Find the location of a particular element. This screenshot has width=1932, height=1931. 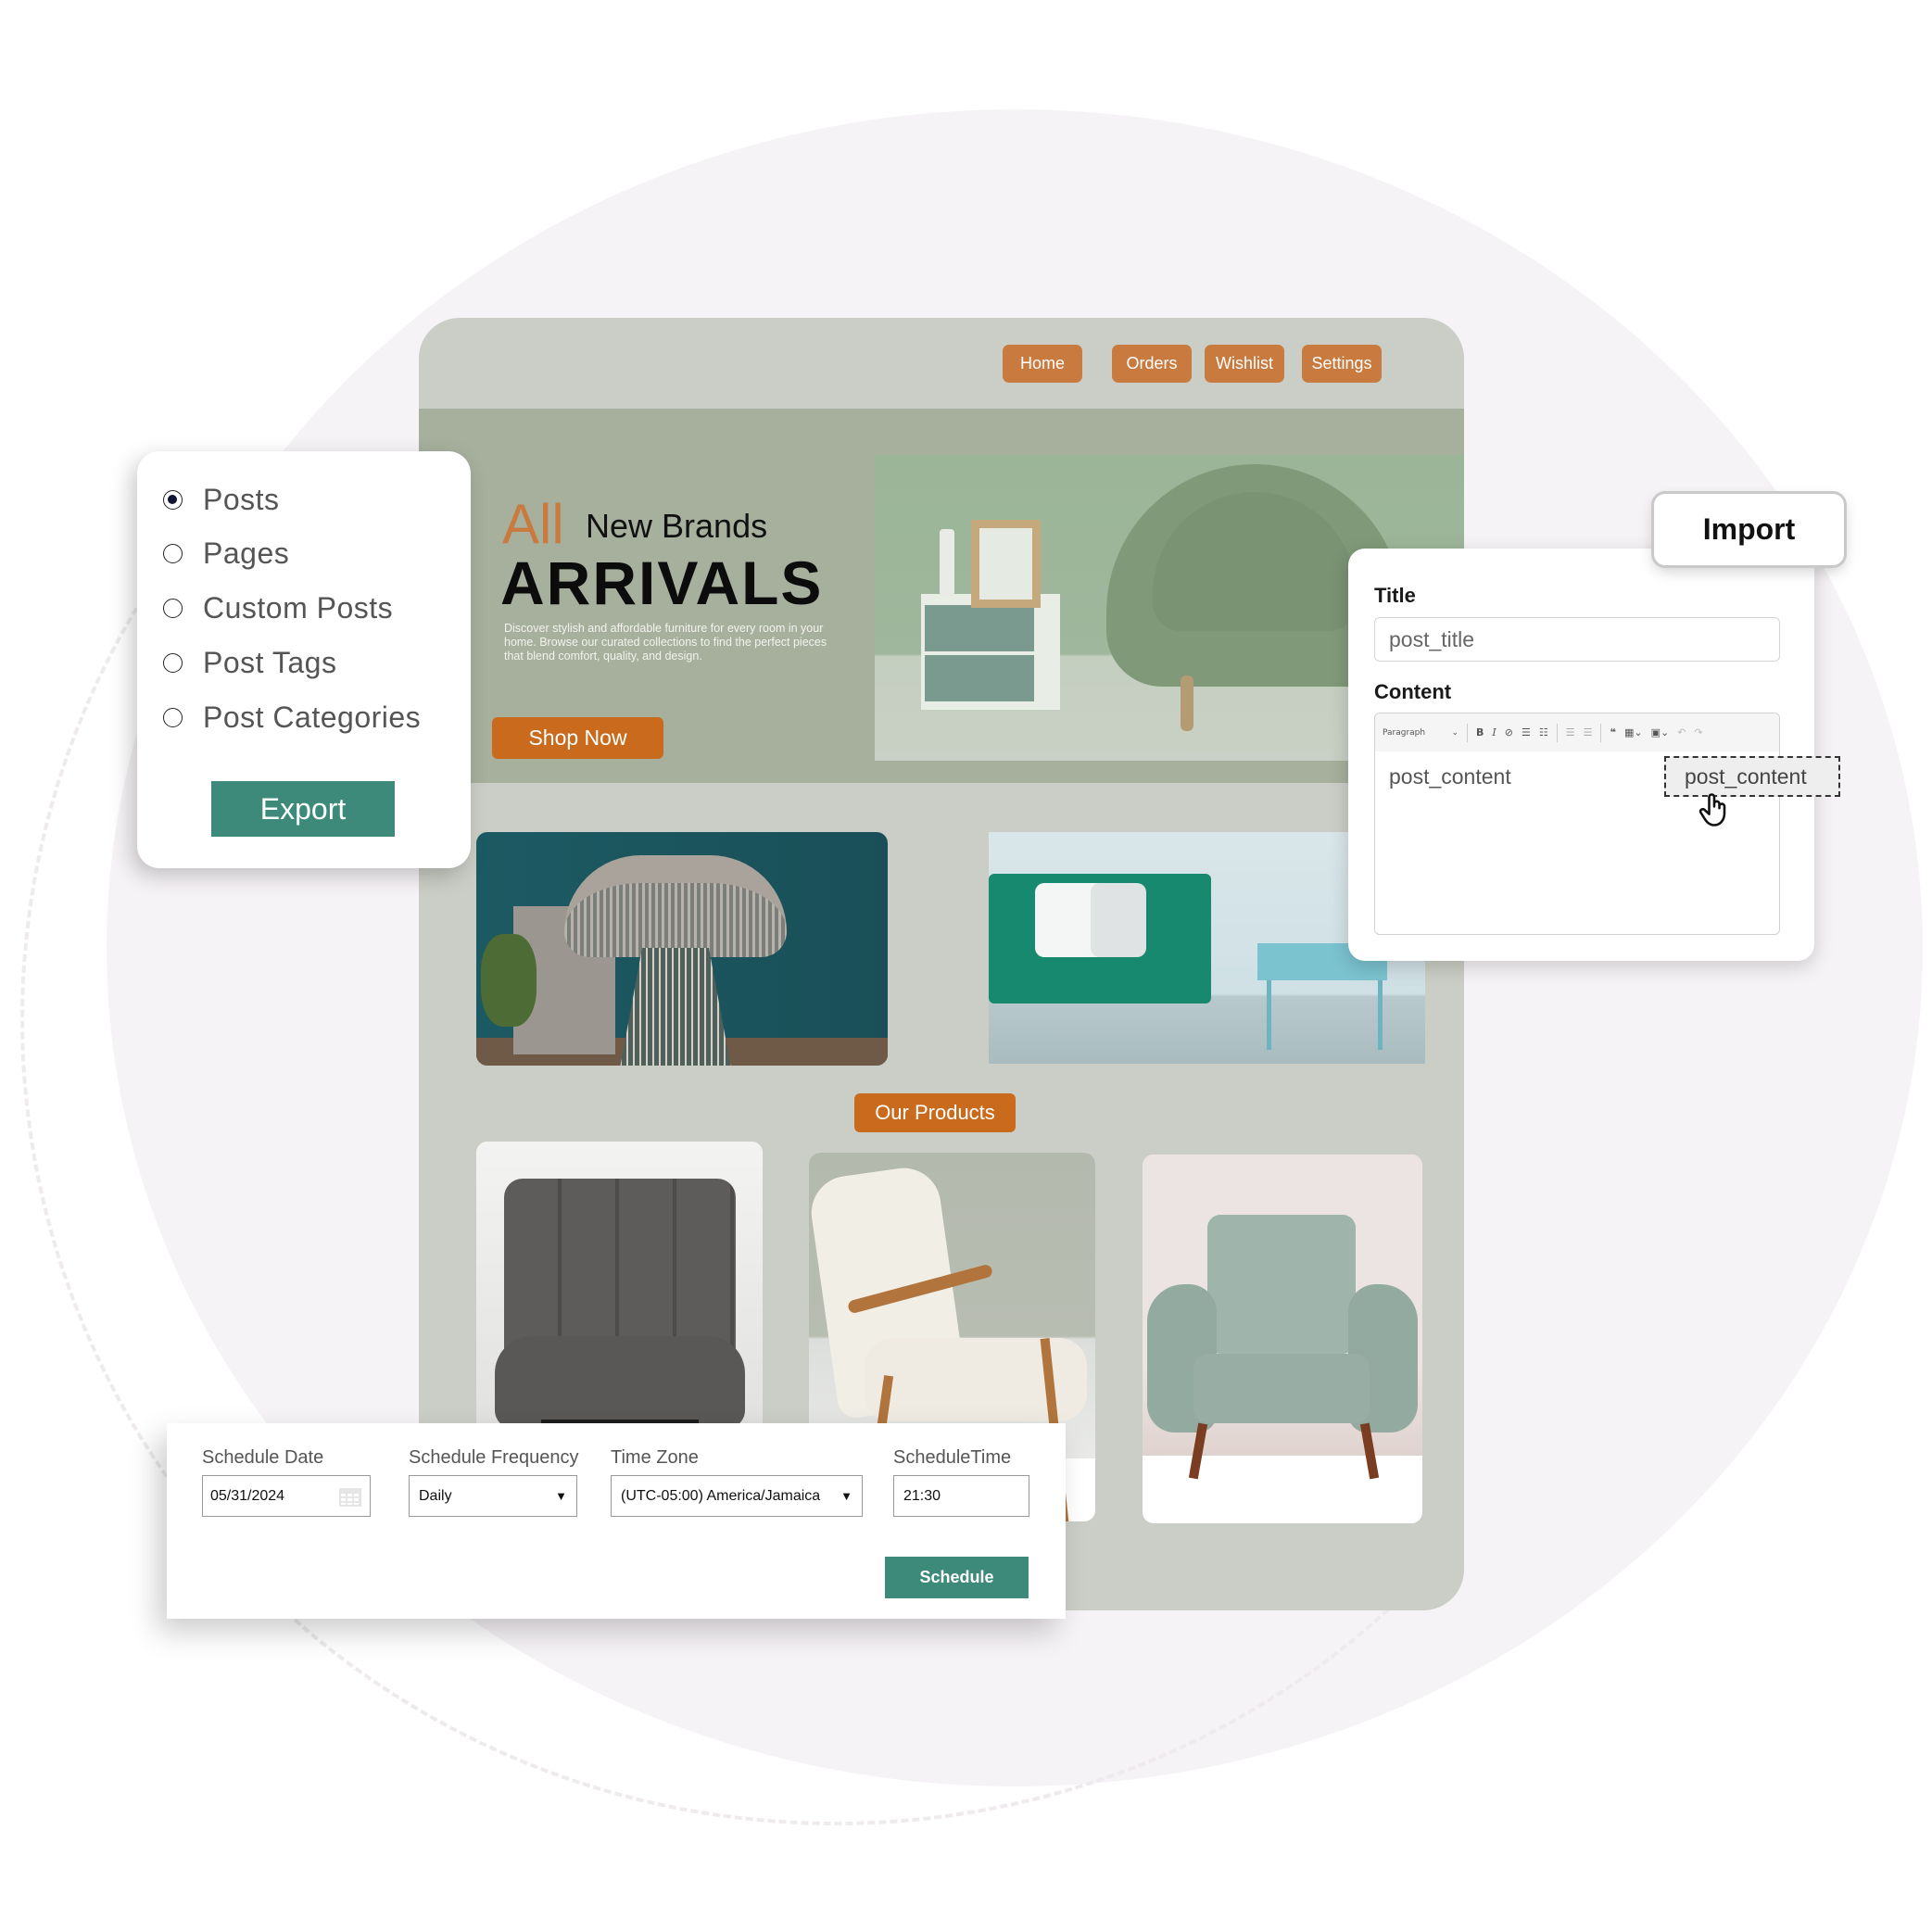

option-label: Pages is located at coordinates (246, 553).